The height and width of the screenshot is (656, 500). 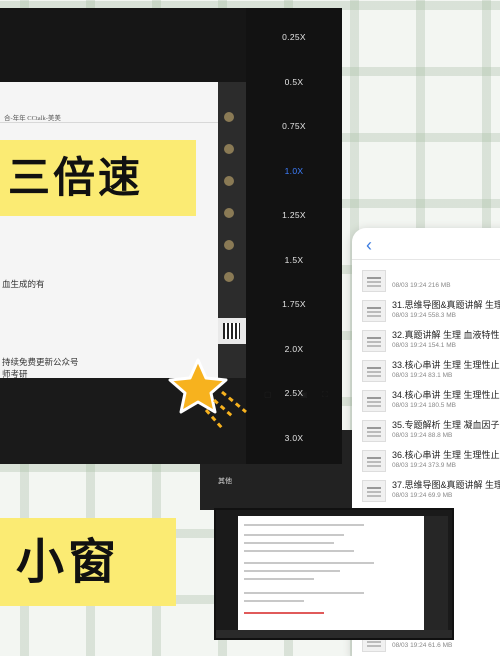 I want to click on speed-option: 3.0X, so click(x=294, y=438).